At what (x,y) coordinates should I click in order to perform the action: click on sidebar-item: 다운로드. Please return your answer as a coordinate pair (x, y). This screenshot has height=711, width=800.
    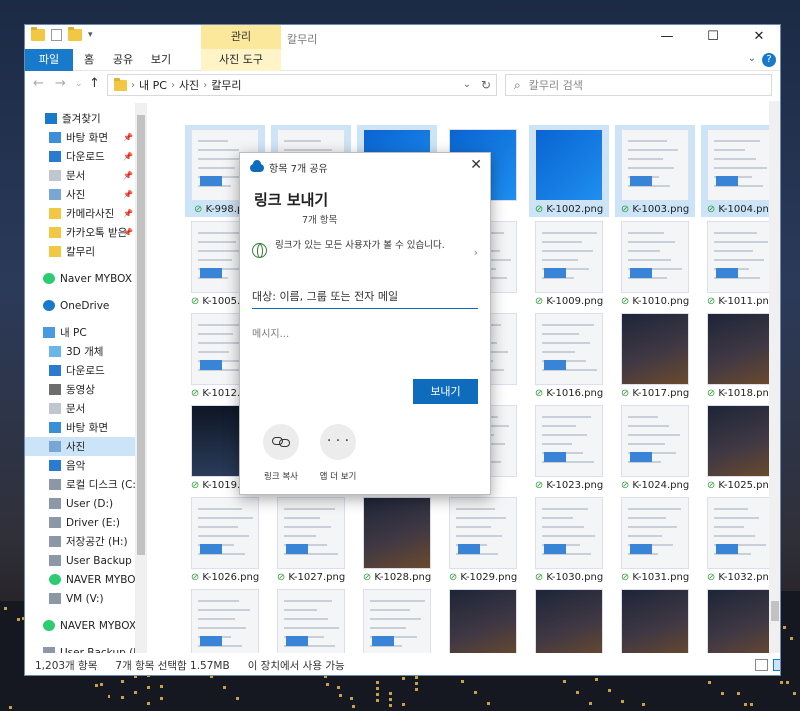
    Looking at the image, I should click on (86, 370).